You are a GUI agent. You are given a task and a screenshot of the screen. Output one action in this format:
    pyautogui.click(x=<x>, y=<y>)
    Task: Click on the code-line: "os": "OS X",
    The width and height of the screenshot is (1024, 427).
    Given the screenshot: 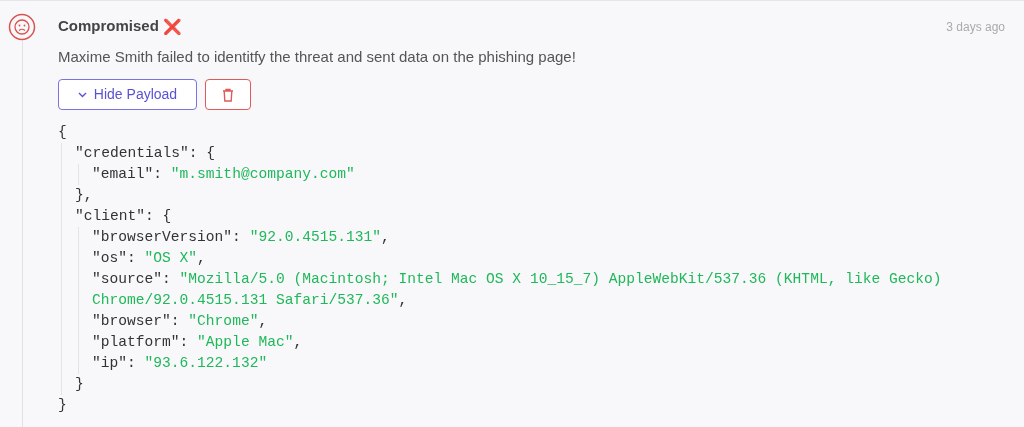 What is the action you would take?
    pyautogui.click(x=149, y=258)
    